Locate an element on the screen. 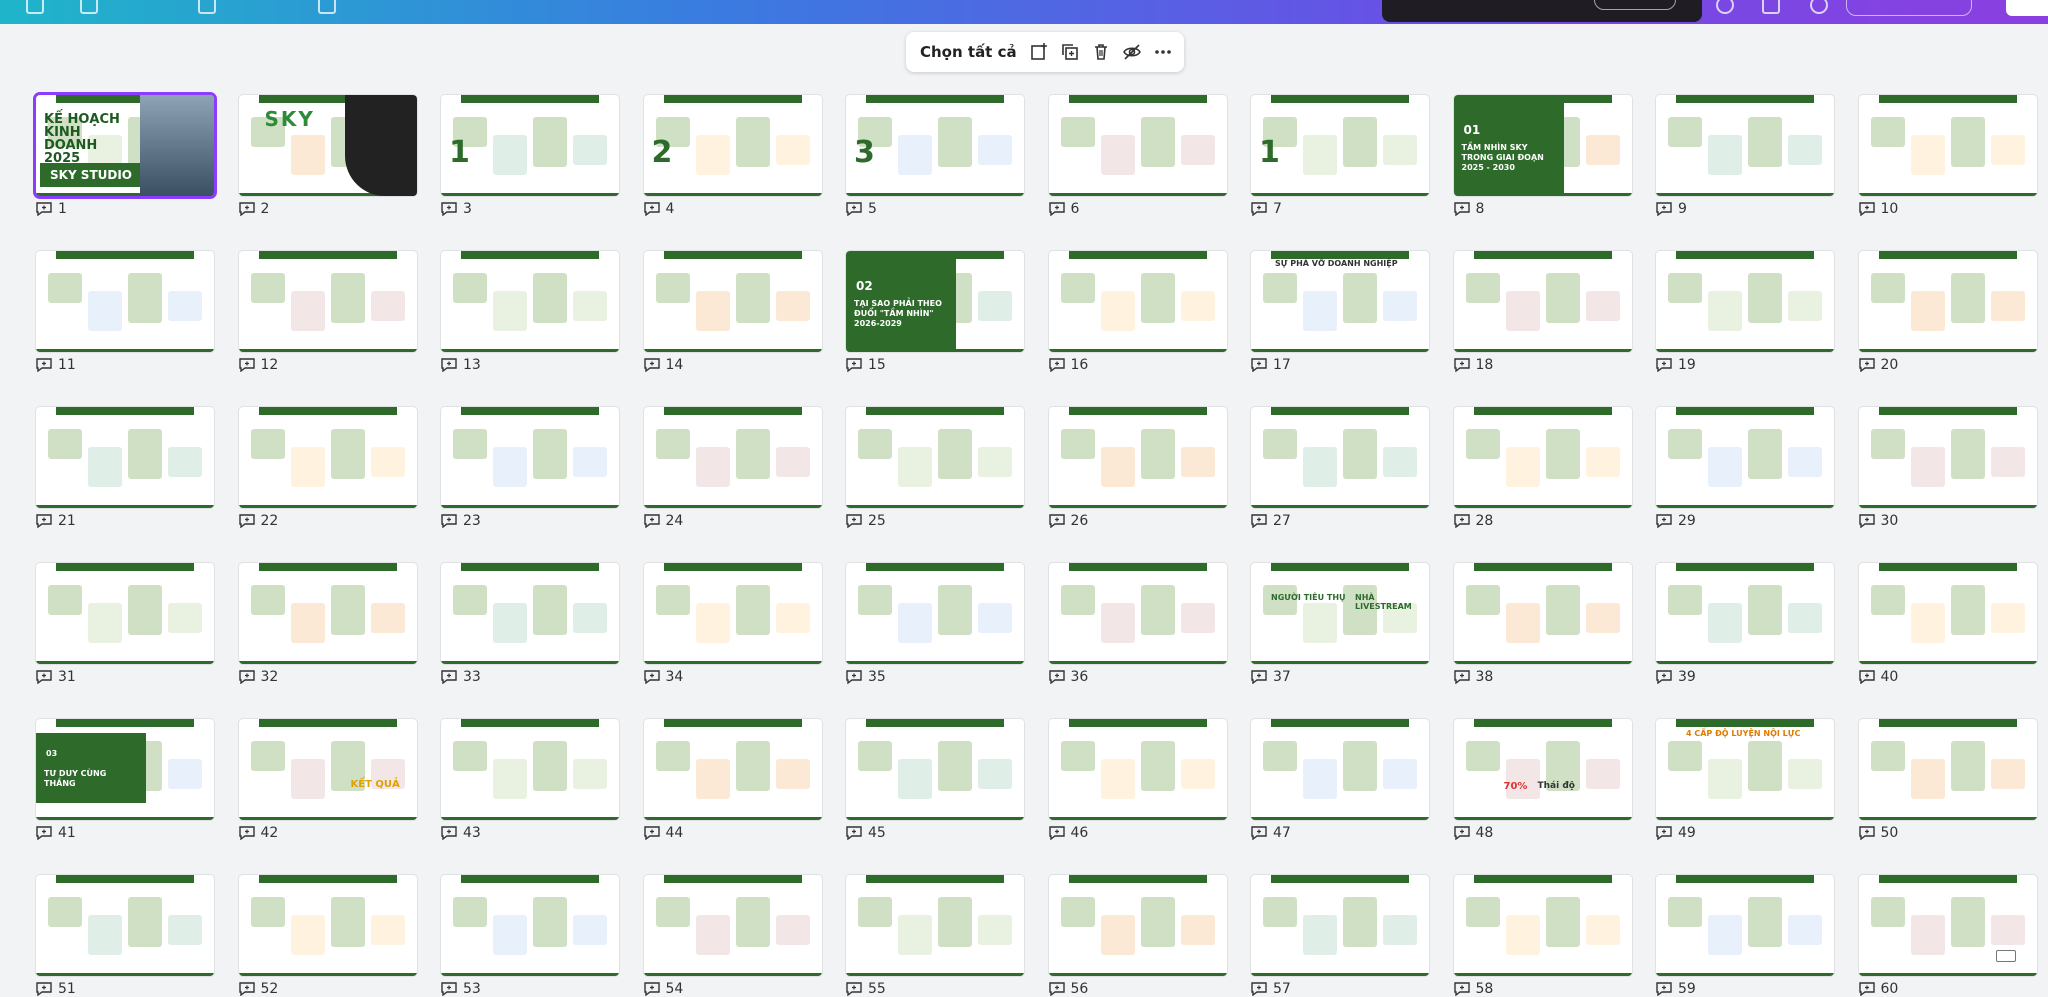 The image size is (2048, 997). slide-thumbnail: KẾT QUẢ 42 is located at coordinates (327, 780).